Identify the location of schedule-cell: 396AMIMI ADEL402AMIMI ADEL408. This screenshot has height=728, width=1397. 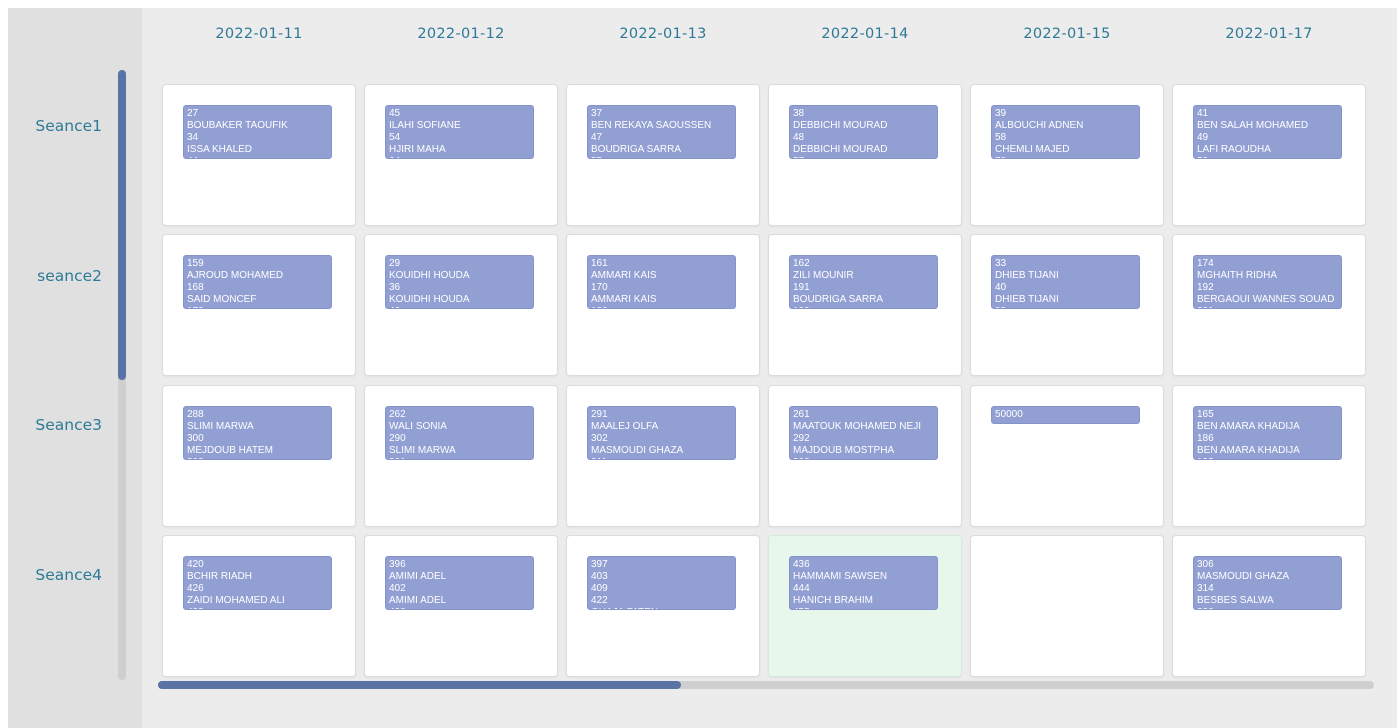
(461, 606).